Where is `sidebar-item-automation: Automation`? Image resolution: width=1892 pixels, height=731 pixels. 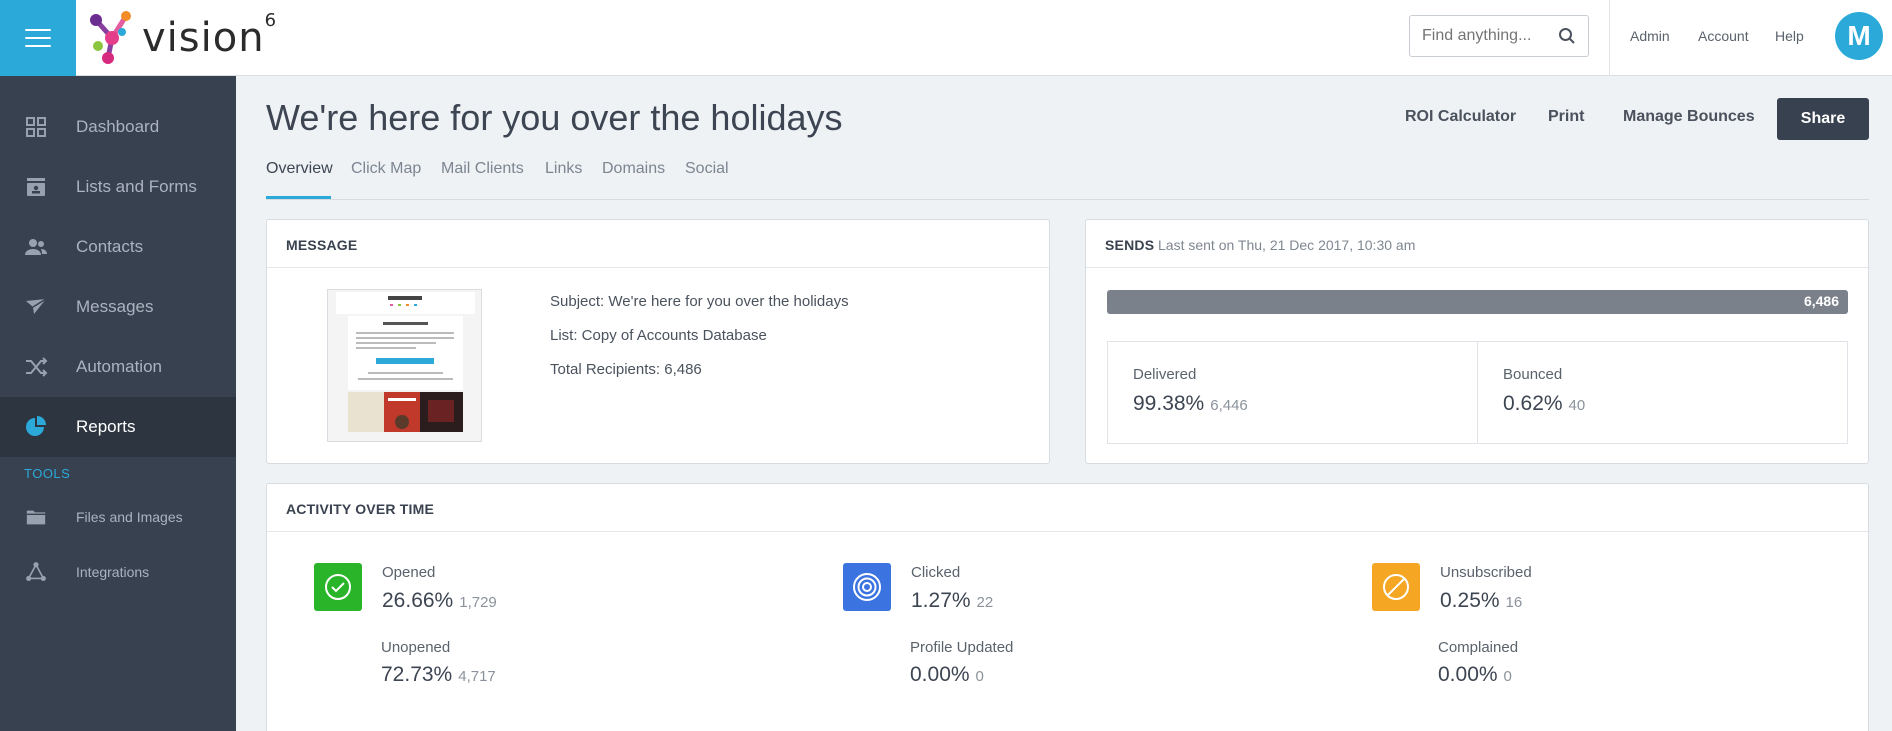 sidebar-item-automation: Automation is located at coordinates (118, 367).